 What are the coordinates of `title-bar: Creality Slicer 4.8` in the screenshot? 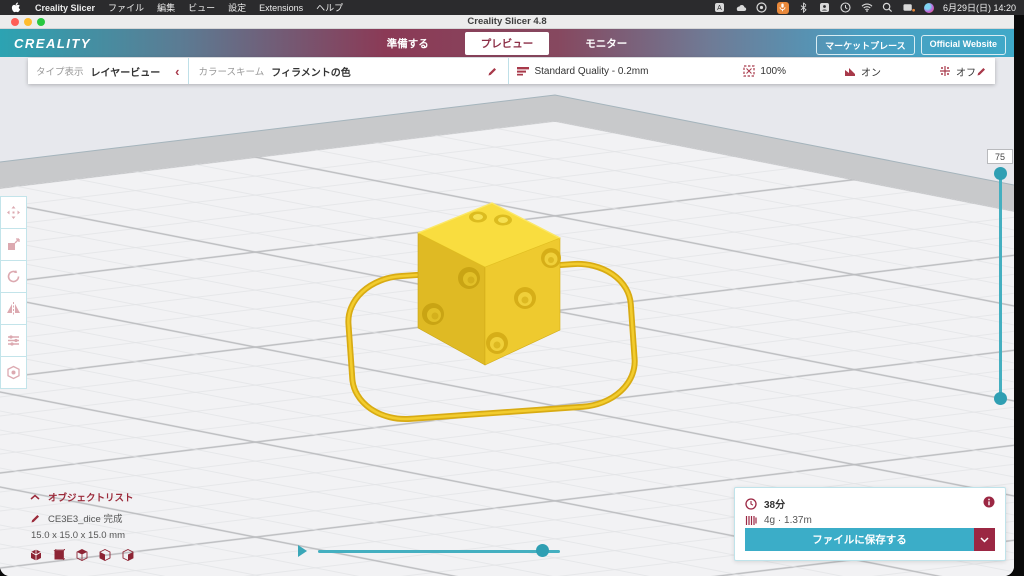 It's located at (507, 22).